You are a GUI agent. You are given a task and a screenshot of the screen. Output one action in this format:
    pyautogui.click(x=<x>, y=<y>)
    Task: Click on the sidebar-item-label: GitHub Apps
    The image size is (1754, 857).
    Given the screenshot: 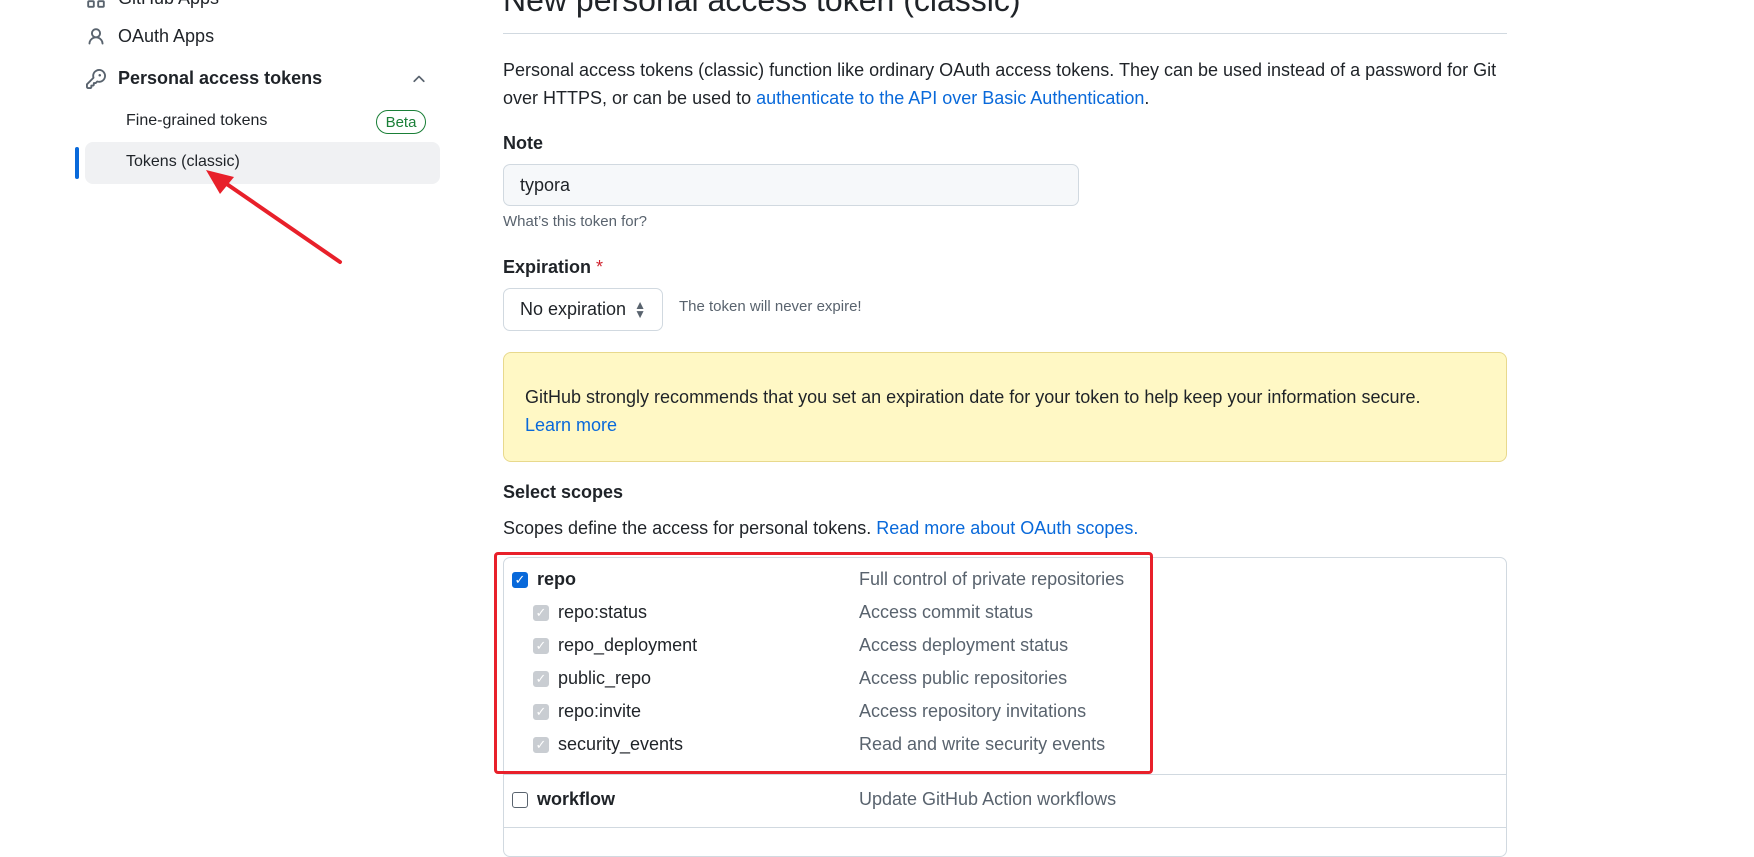 What is the action you would take?
    pyautogui.click(x=168, y=4)
    